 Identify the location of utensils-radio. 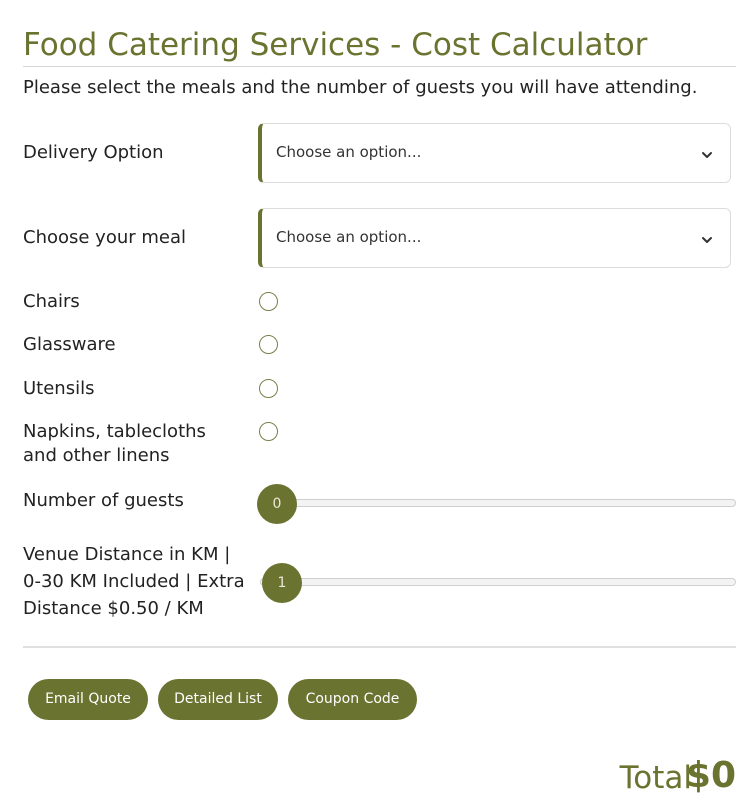
(268, 388).